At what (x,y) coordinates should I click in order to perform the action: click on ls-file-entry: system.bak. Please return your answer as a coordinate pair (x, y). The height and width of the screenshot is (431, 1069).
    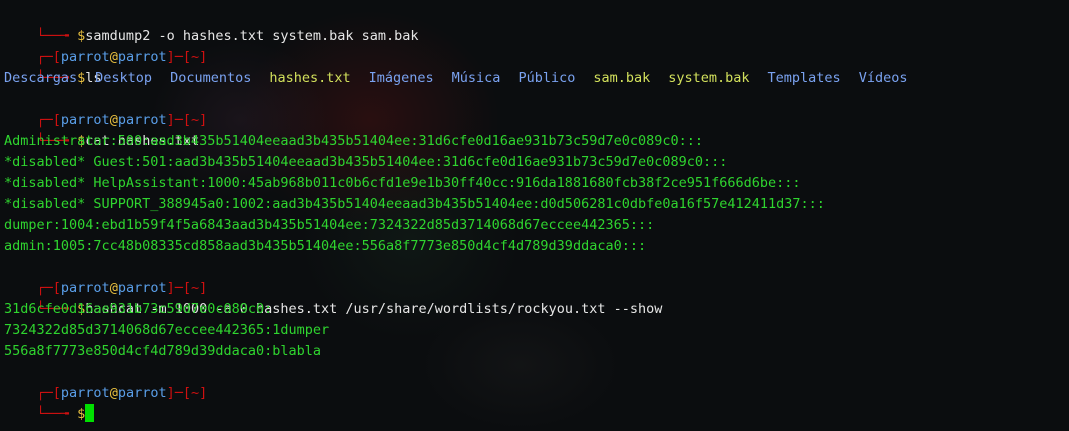
    Looking at the image, I should click on (709, 78).